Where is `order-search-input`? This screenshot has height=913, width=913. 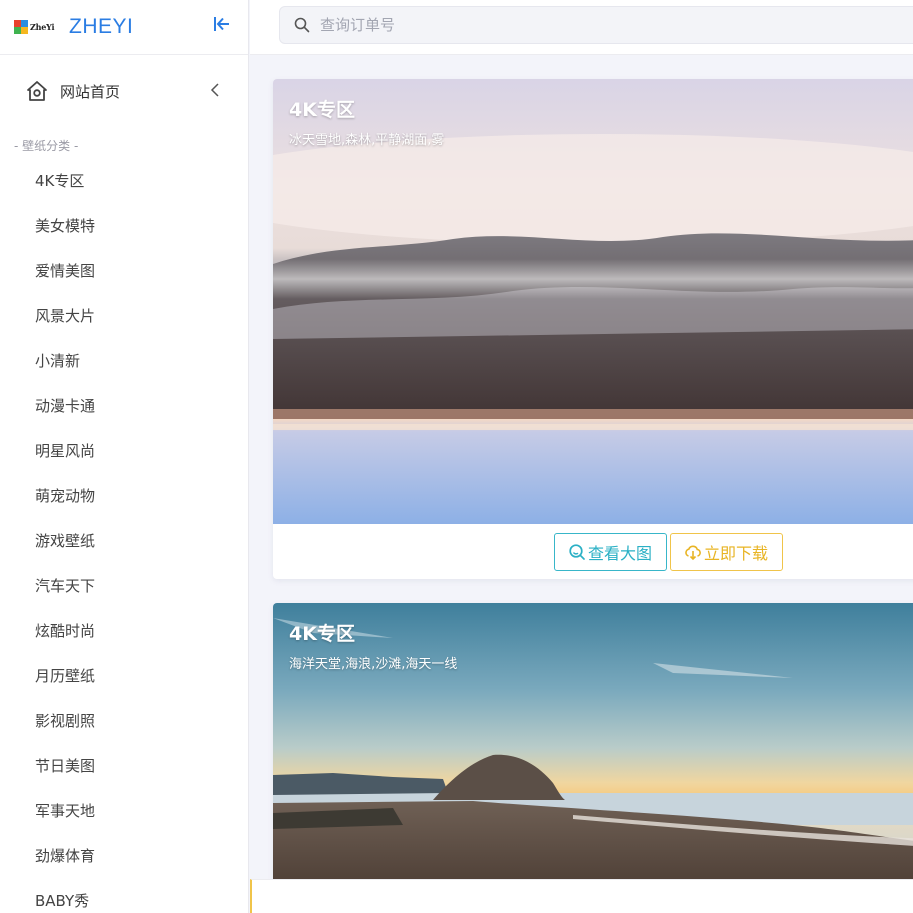 order-search-input is located at coordinates (600, 25).